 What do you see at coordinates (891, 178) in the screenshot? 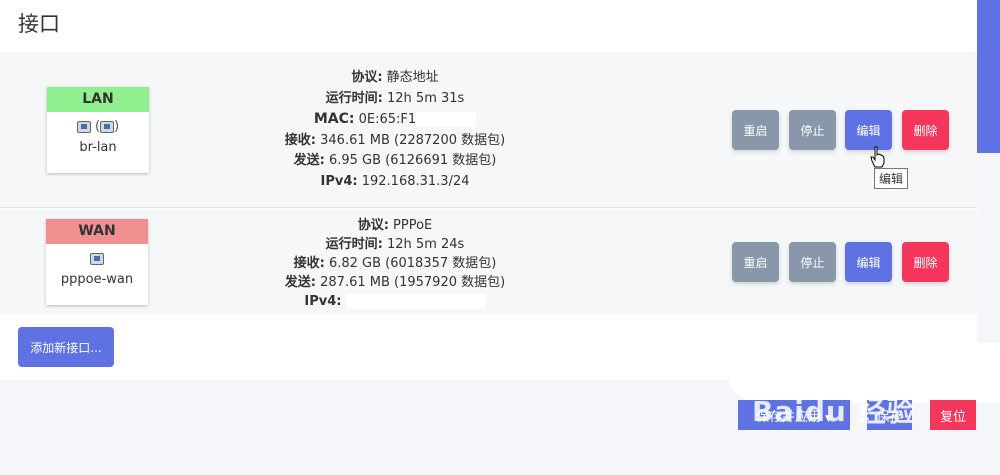
I see `edit-tooltip: 编辑` at bounding box center [891, 178].